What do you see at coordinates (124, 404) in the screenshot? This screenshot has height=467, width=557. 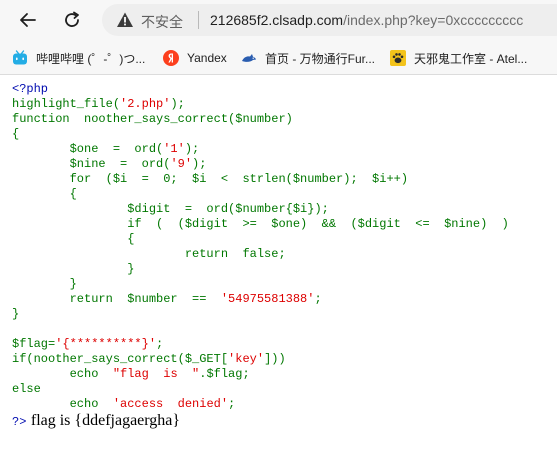 I see `code-line: echo 'access denied';` at bounding box center [124, 404].